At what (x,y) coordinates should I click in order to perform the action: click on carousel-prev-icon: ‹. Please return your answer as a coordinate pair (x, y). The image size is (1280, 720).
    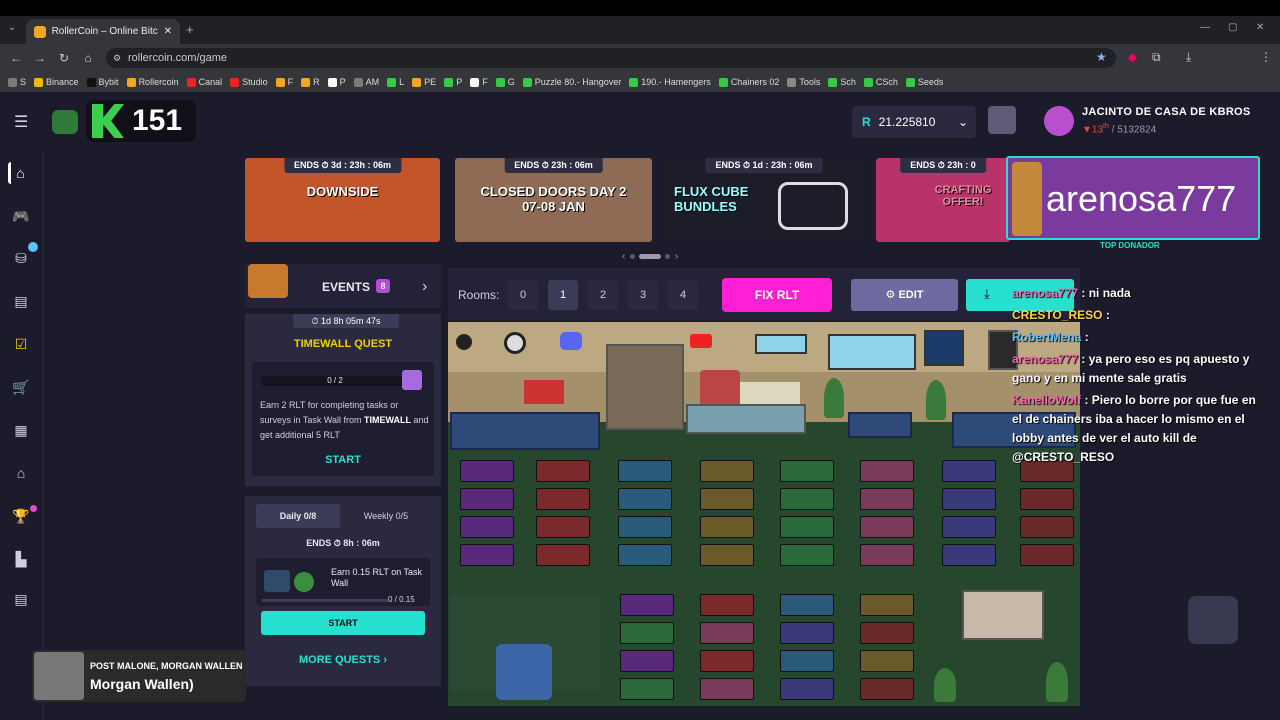
    Looking at the image, I should click on (623, 256).